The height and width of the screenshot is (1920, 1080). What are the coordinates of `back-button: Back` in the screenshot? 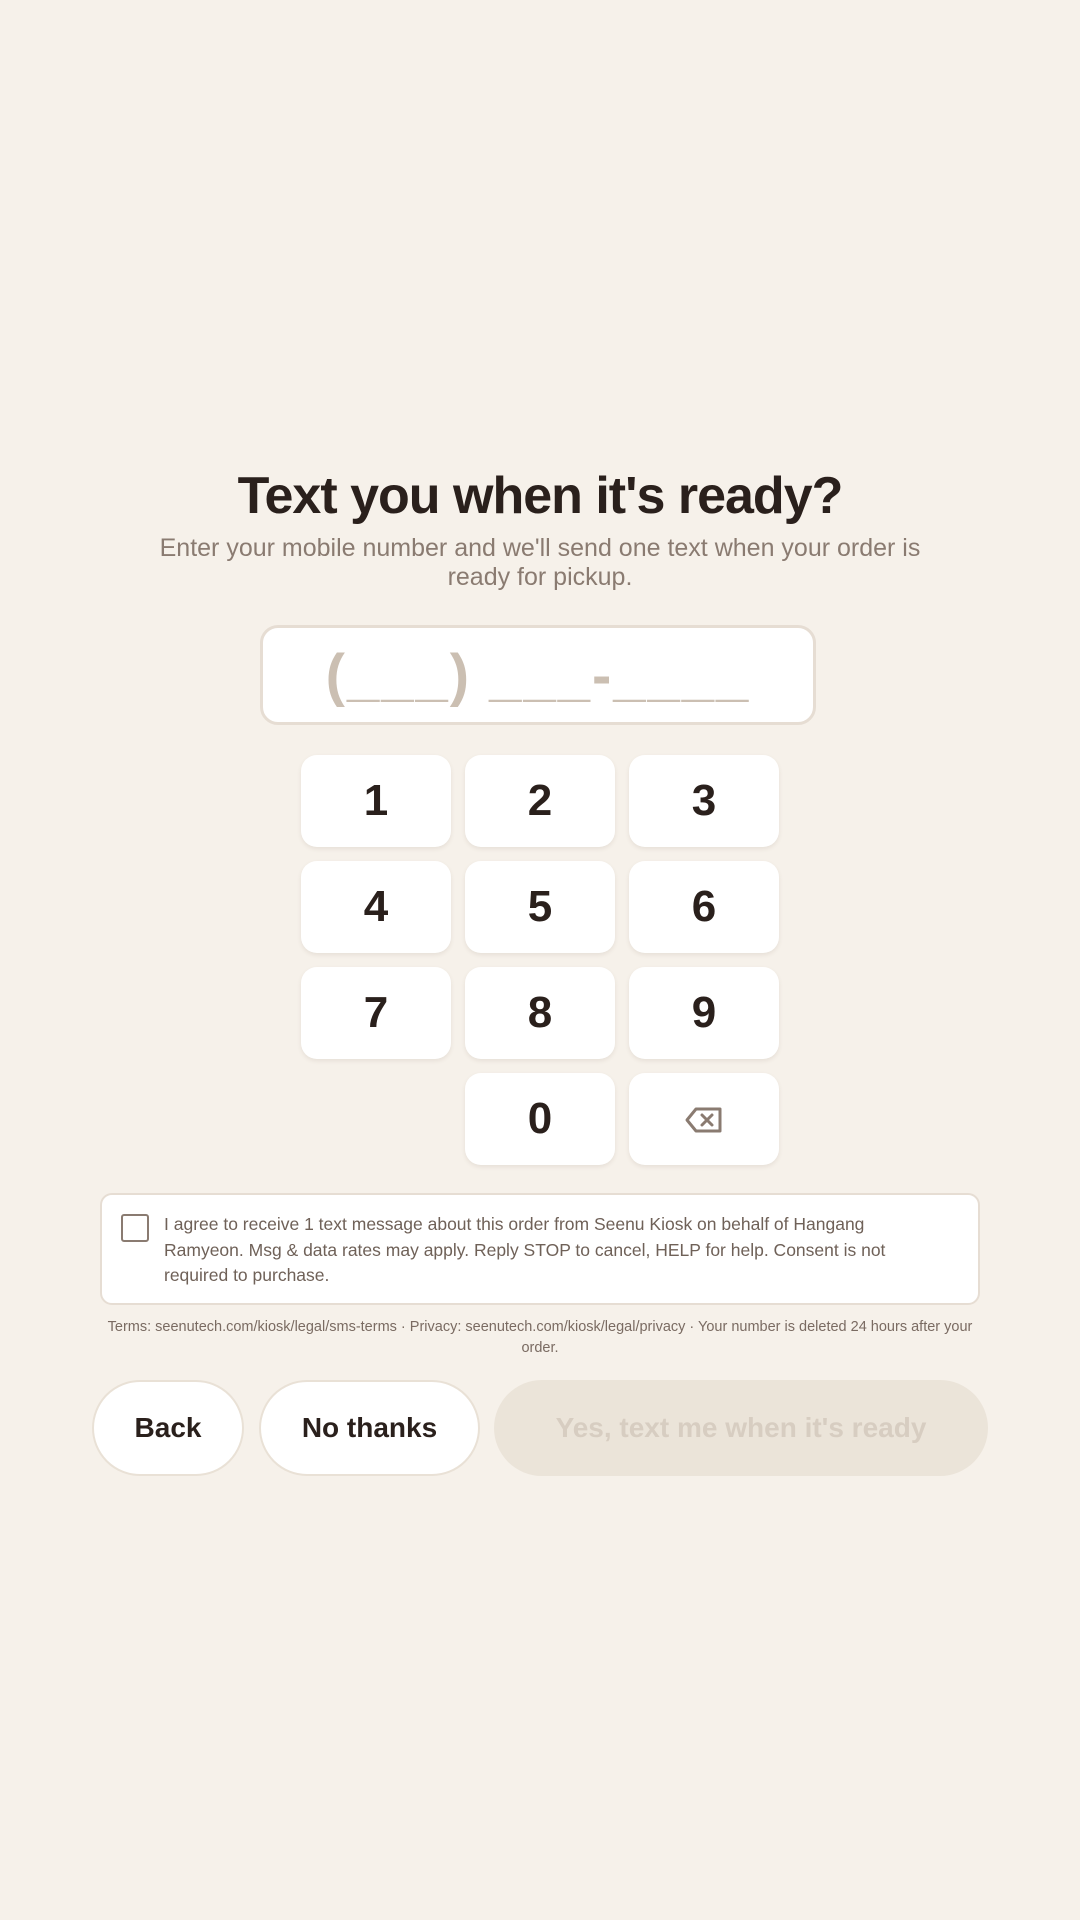 It's located at (168, 1428).